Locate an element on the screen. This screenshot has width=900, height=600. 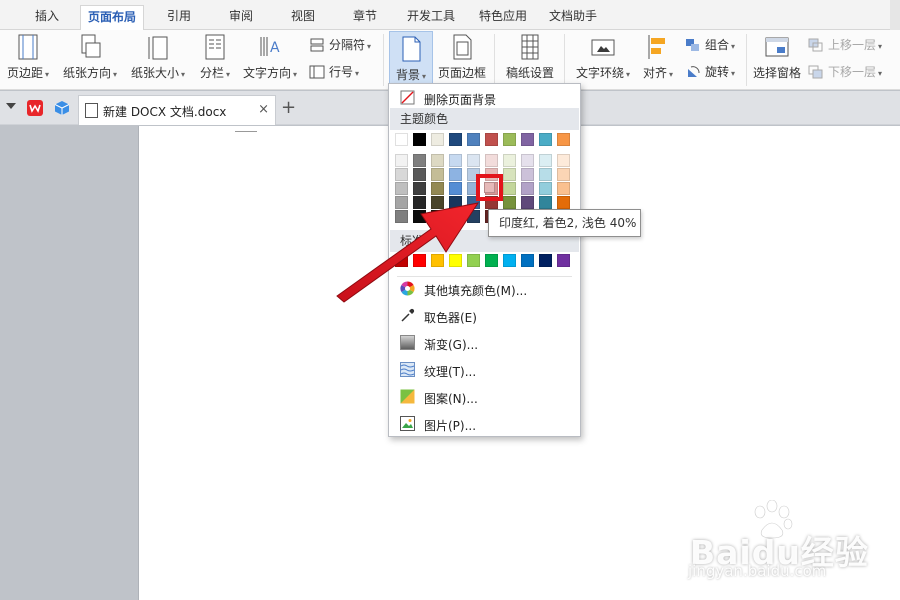
text-direction-button: A 文字方向 ▾ is located at coordinates (270, 60).